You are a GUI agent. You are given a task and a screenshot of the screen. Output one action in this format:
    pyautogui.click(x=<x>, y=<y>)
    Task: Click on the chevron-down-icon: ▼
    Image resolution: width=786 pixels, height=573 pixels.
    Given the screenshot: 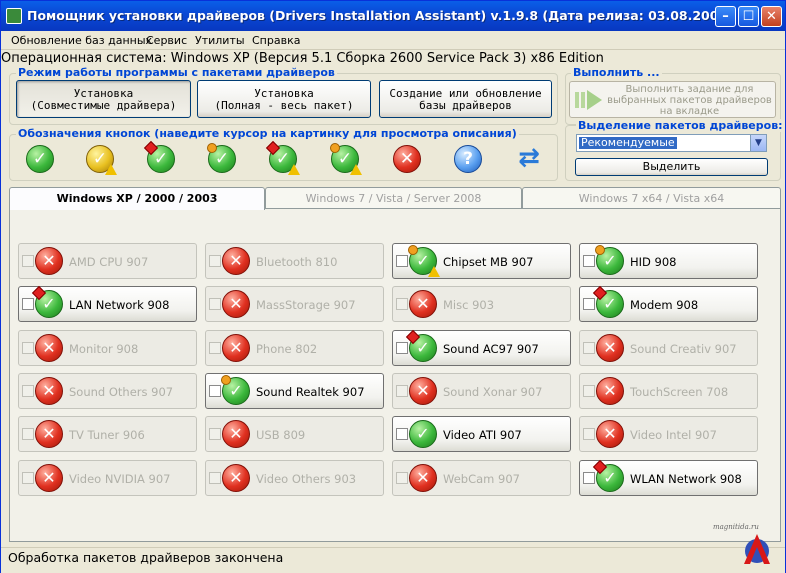 What is the action you would take?
    pyautogui.click(x=758, y=143)
    